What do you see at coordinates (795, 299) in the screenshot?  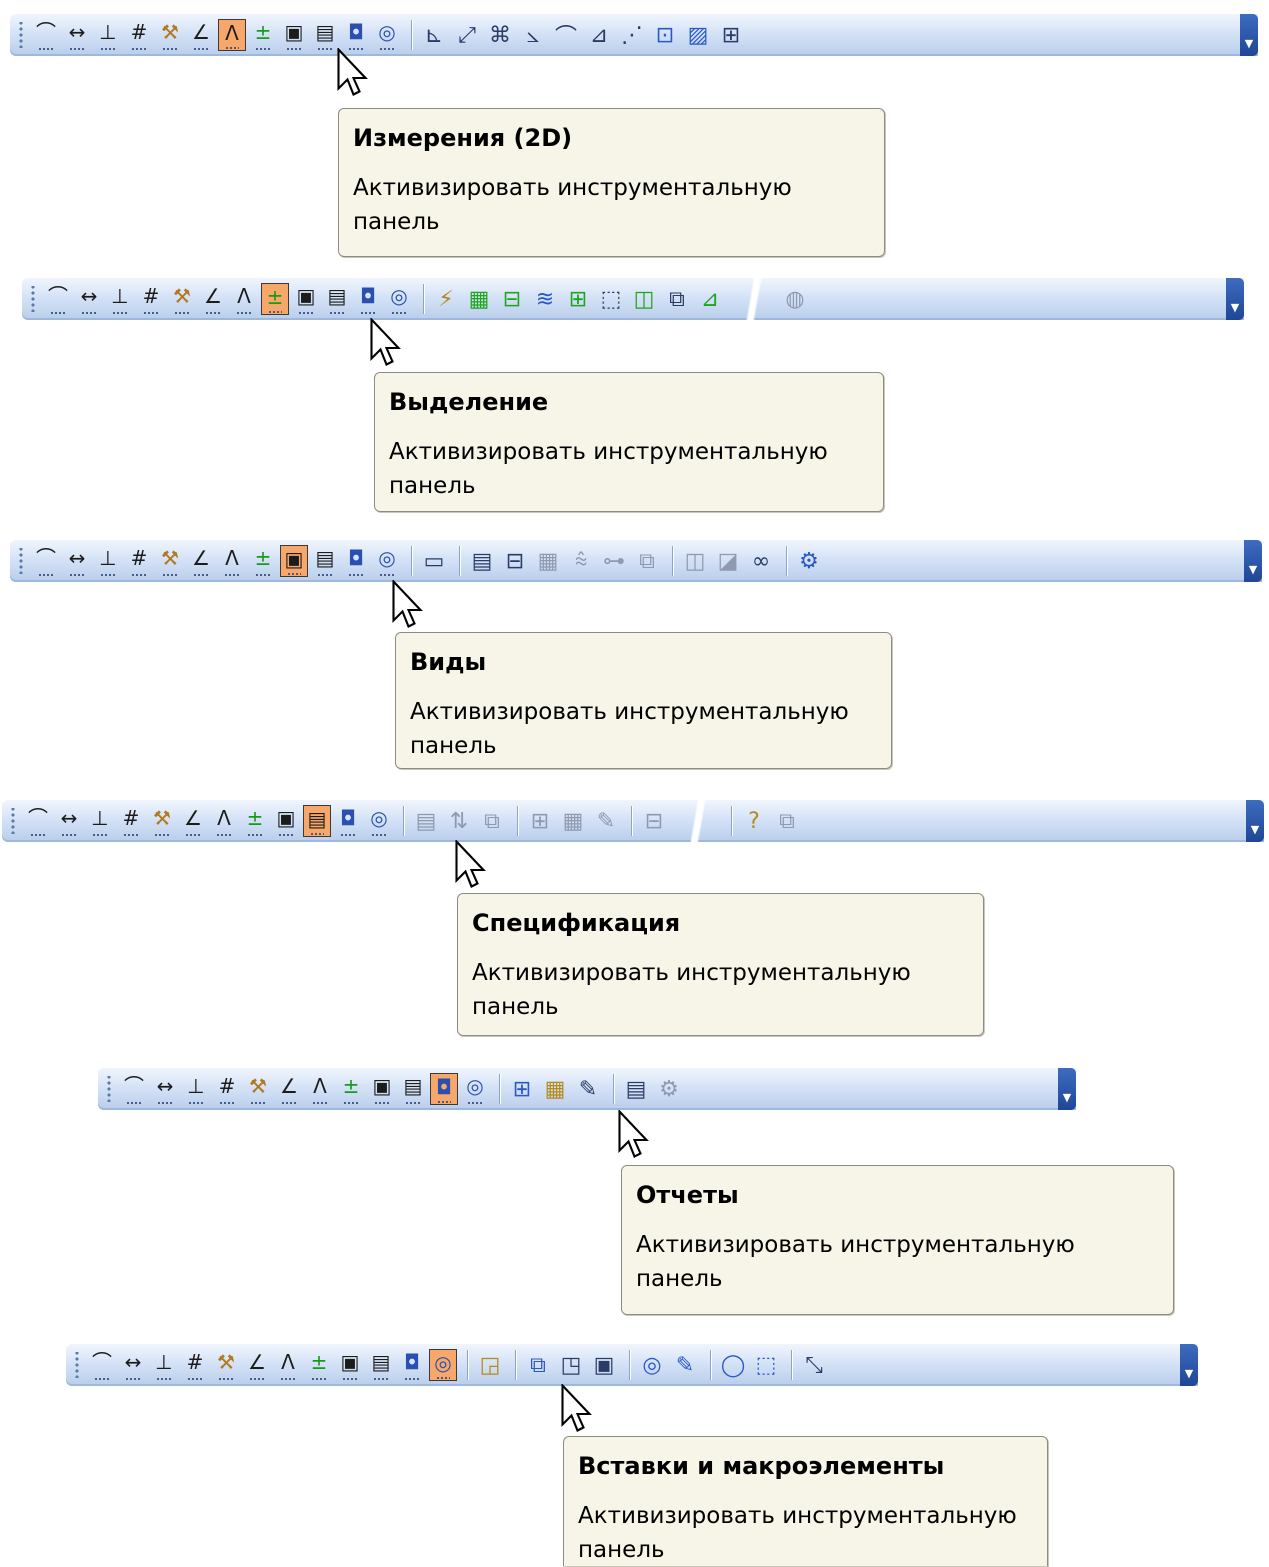 I see `select-extra-icon: ◍` at bounding box center [795, 299].